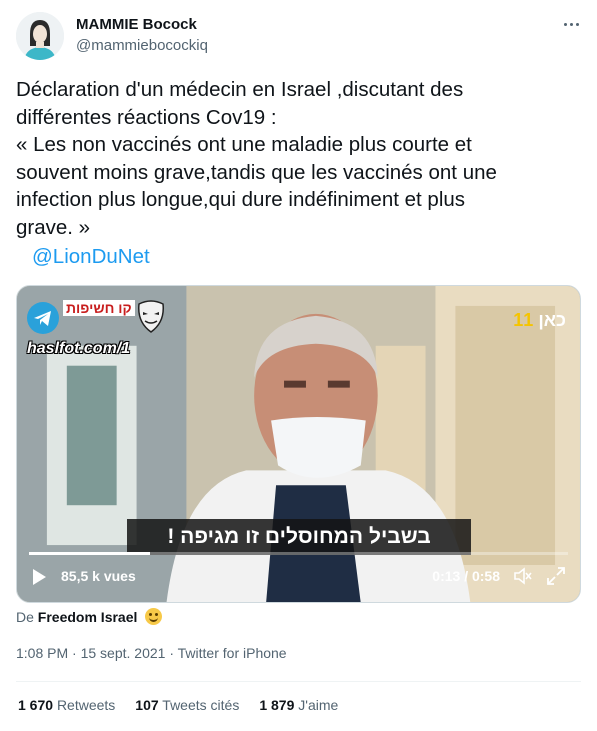 This screenshot has height=731, width=597. What do you see at coordinates (552, 320) in the screenshot?
I see `channel-logo-text: כאן` at bounding box center [552, 320].